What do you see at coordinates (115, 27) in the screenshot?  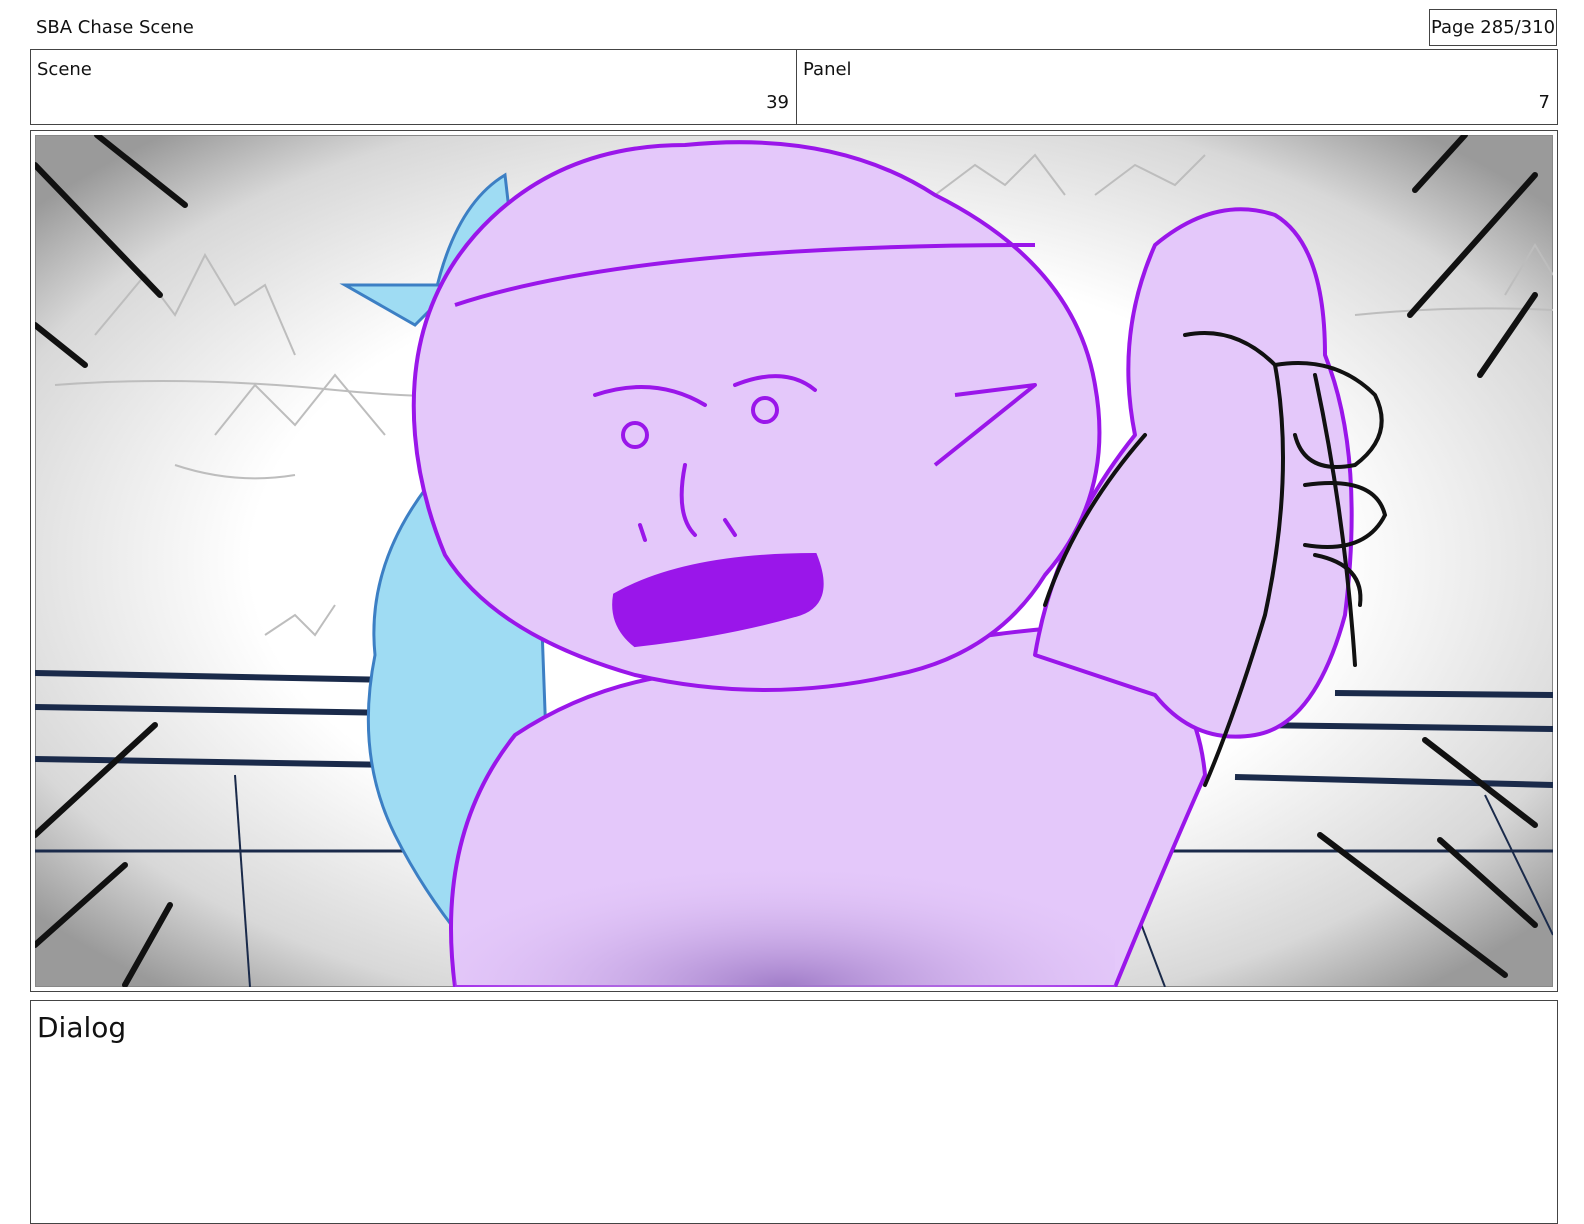 I see `document-title: SBA Chase Scene` at bounding box center [115, 27].